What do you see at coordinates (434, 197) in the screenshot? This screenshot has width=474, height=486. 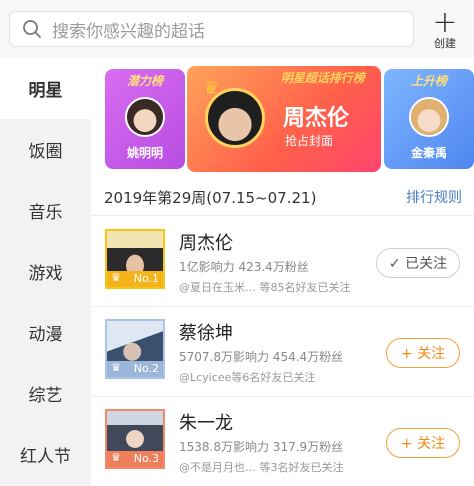 I see `ranking-rules-link: 排行规则` at bounding box center [434, 197].